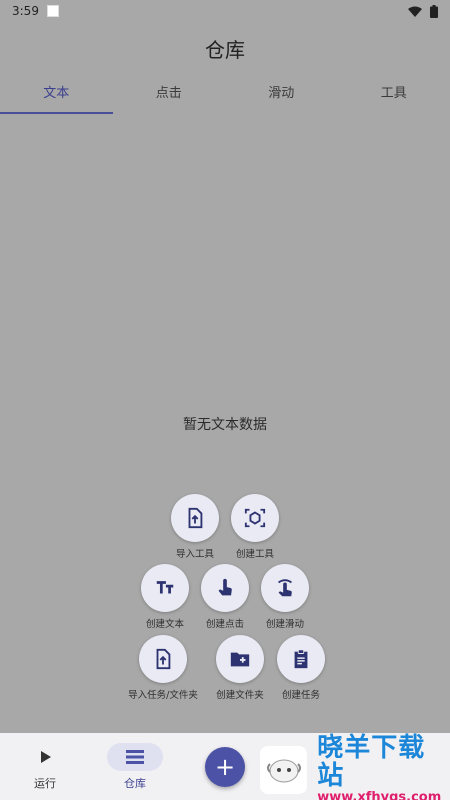  I want to click on play-icon, so click(45, 757).